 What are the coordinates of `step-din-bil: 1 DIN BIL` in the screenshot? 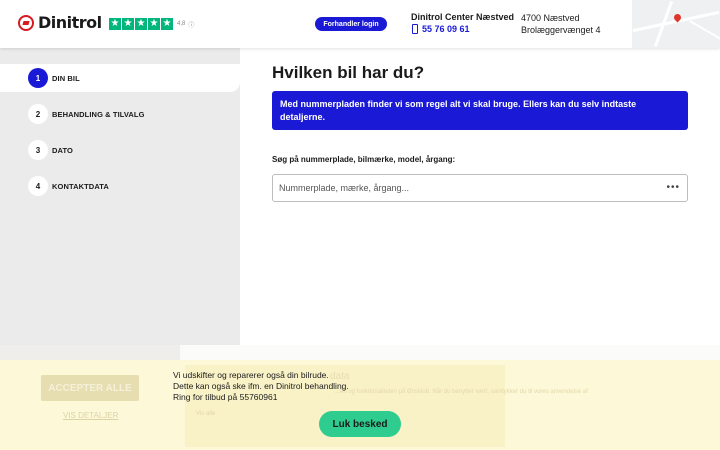 It's located at (54, 78).